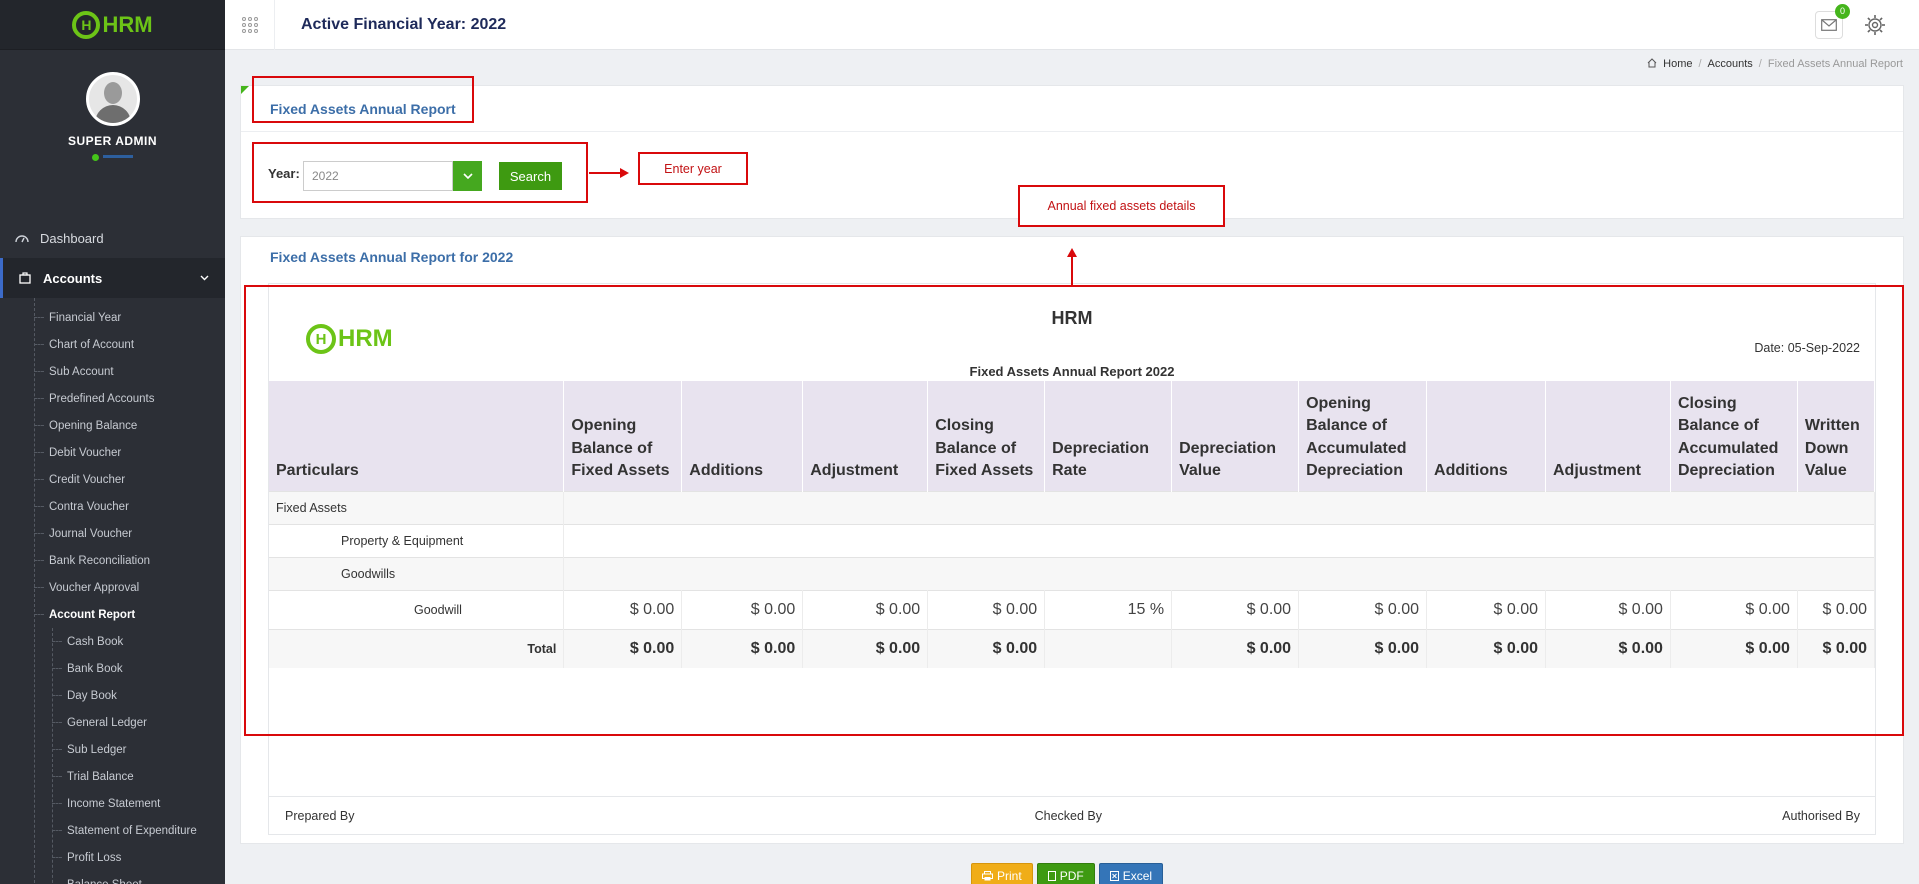 This screenshot has height=884, width=1919. What do you see at coordinates (118, 157) in the screenshot?
I see `status-bar` at bounding box center [118, 157].